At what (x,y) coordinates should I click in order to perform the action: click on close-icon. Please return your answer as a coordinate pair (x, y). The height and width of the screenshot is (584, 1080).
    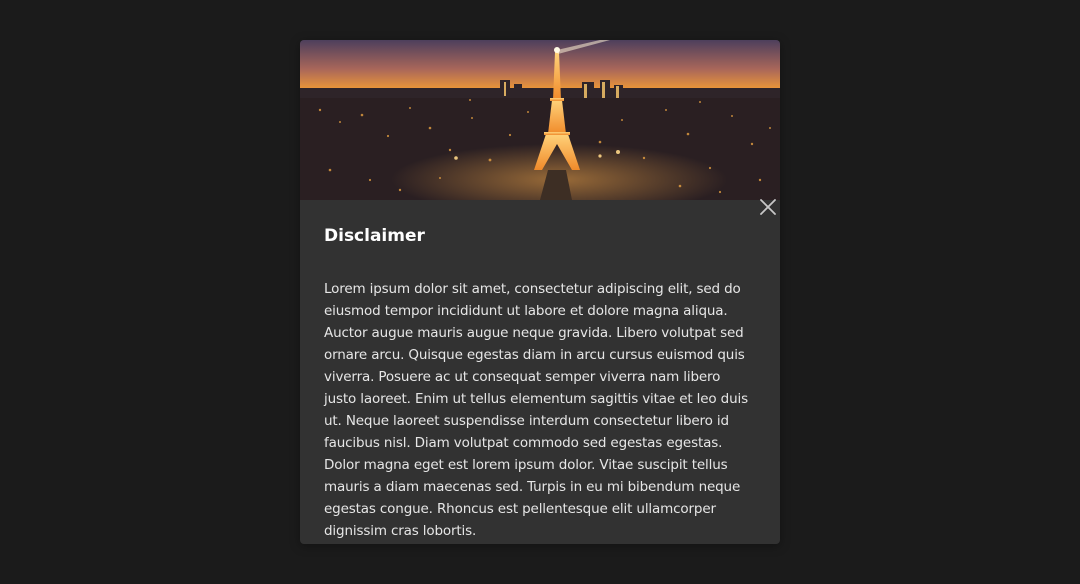
    Looking at the image, I should click on (768, 207).